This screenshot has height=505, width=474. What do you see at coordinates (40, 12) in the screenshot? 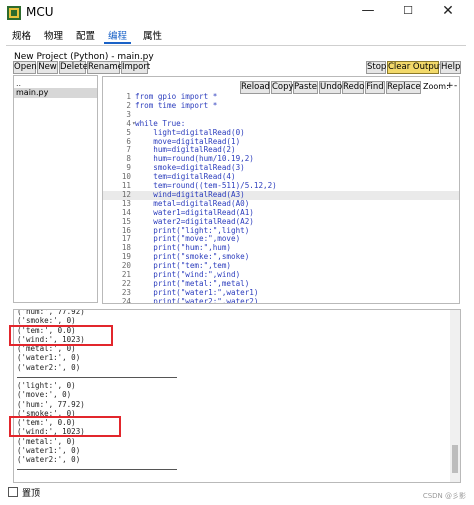
I see `window-title: MCU` at bounding box center [40, 12].